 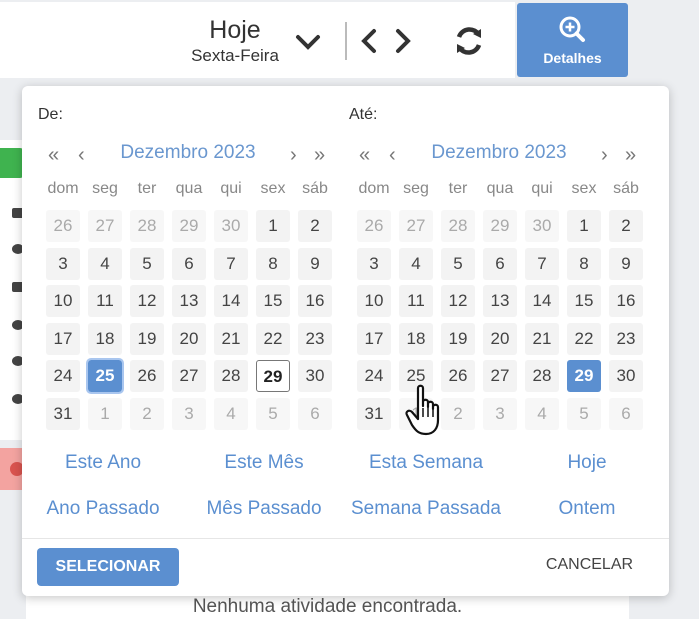 I want to click on range-last-week: Semana Passada, so click(x=426, y=509).